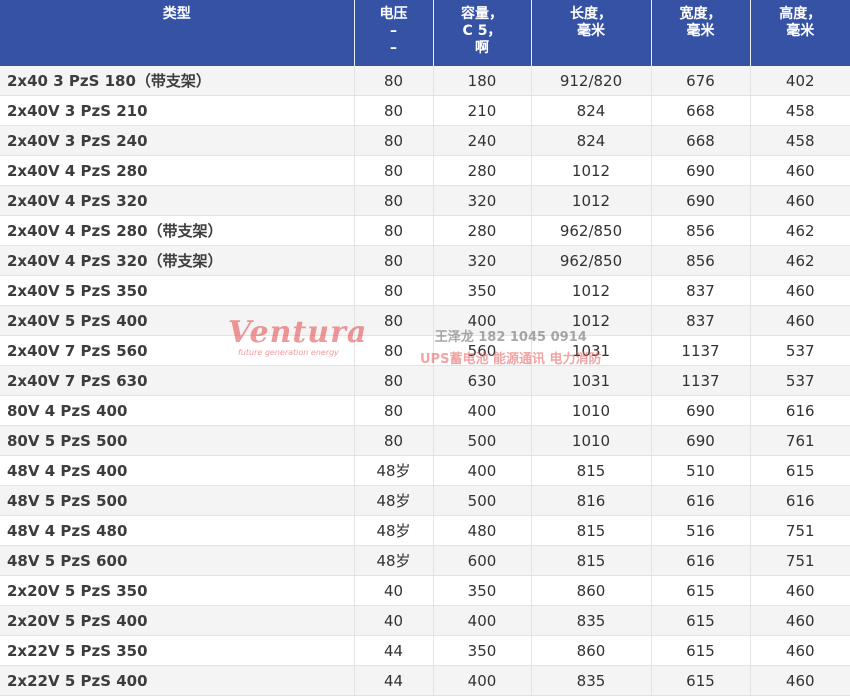 The image size is (850, 699). I want to click on cell-type: 2x40V 4 PzS 320, so click(177, 200).